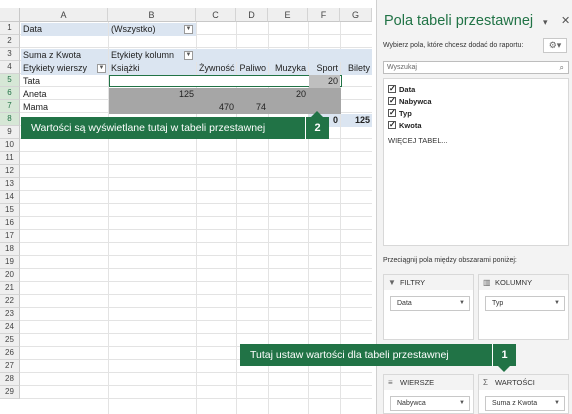 The width and height of the screenshot is (572, 414). Describe the element at coordinates (476, 67) in the screenshot. I see `search-input: Wyszukaj ⌕` at that location.